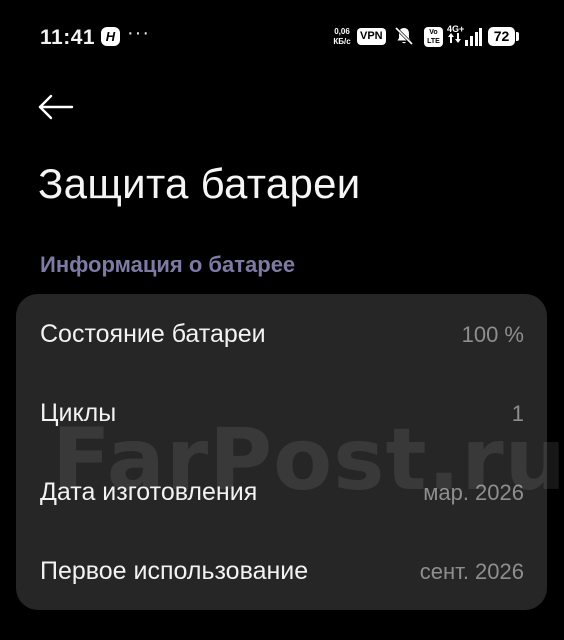 The width and height of the screenshot is (564, 640). Describe the element at coordinates (78, 413) in the screenshot. I see `row-label: Циклы` at that location.